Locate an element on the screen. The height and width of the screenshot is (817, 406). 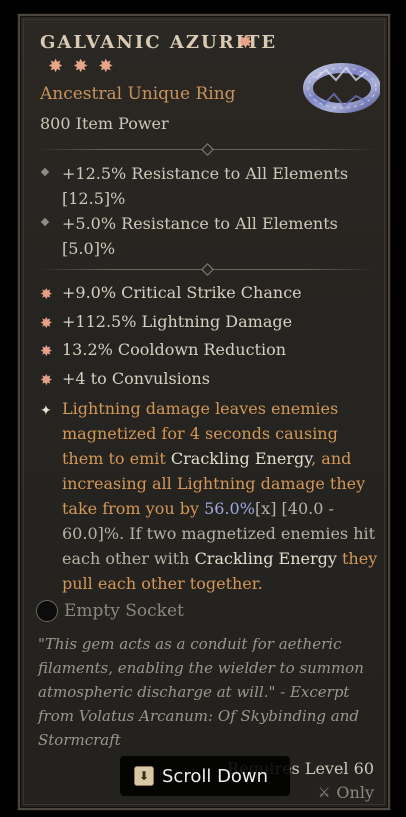
rarity-stars: ✸ ✸ ✸ is located at coordinates (80, 66).